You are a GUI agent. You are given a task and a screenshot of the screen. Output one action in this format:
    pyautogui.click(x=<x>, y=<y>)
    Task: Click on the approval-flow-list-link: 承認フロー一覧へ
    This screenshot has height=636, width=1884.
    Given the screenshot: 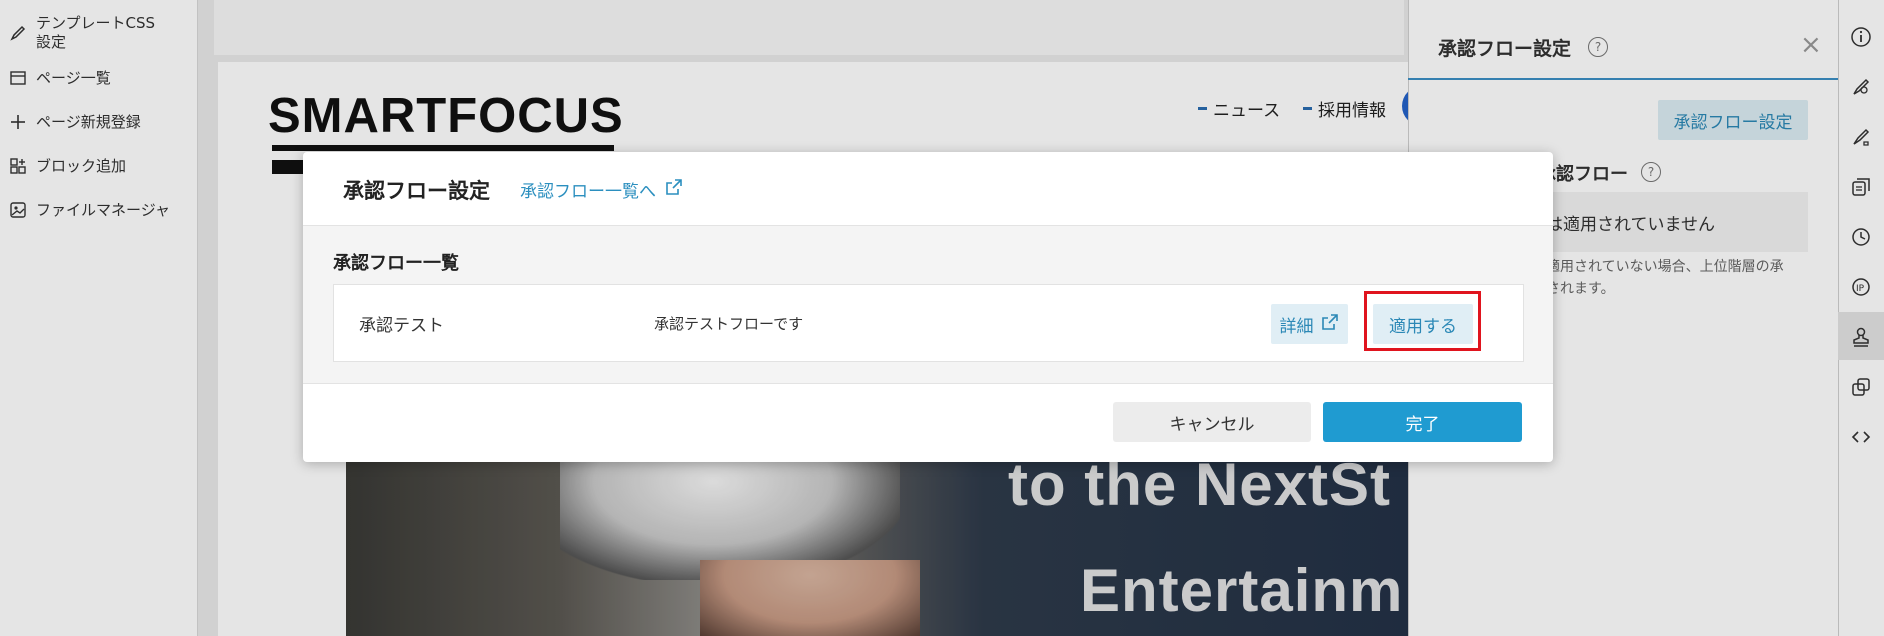 What is the action you would take?
    pyautogui.click(x=602, y=189)
    